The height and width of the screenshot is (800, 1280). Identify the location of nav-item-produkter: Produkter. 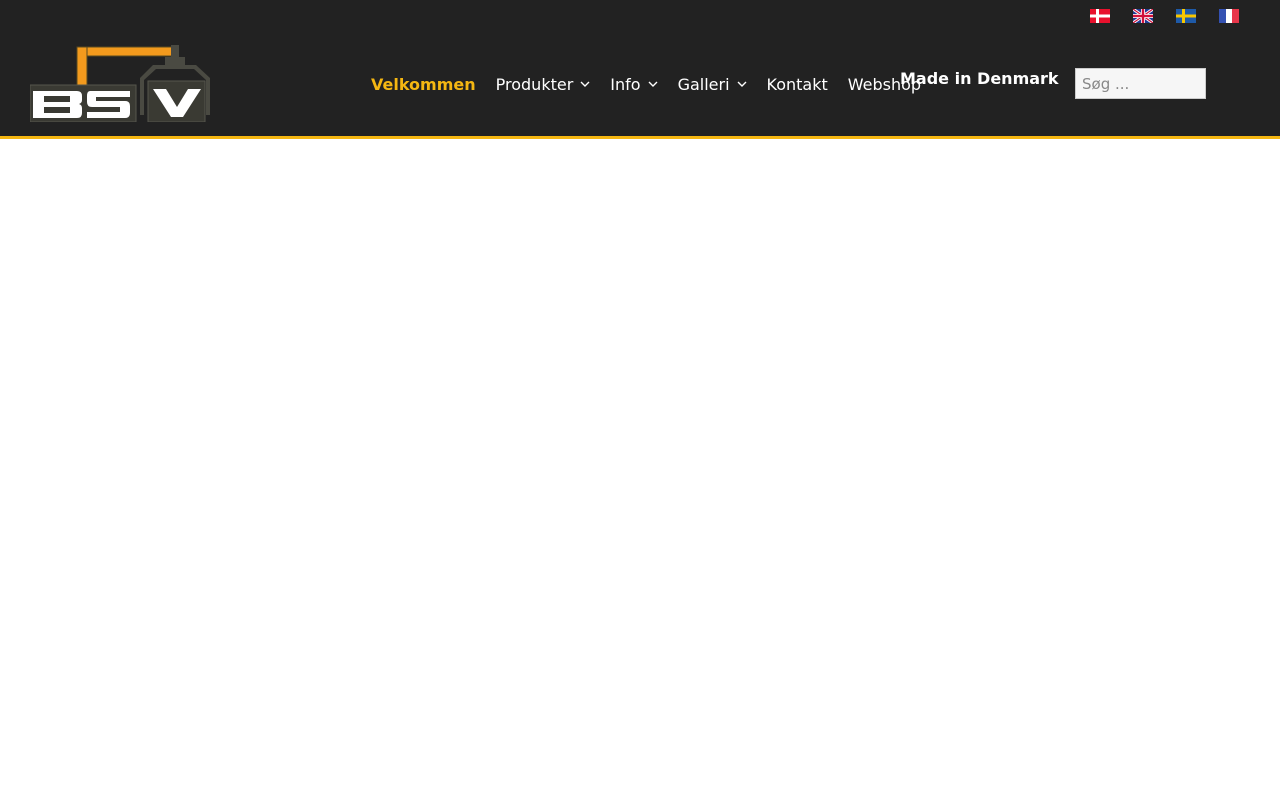
(543, 84).